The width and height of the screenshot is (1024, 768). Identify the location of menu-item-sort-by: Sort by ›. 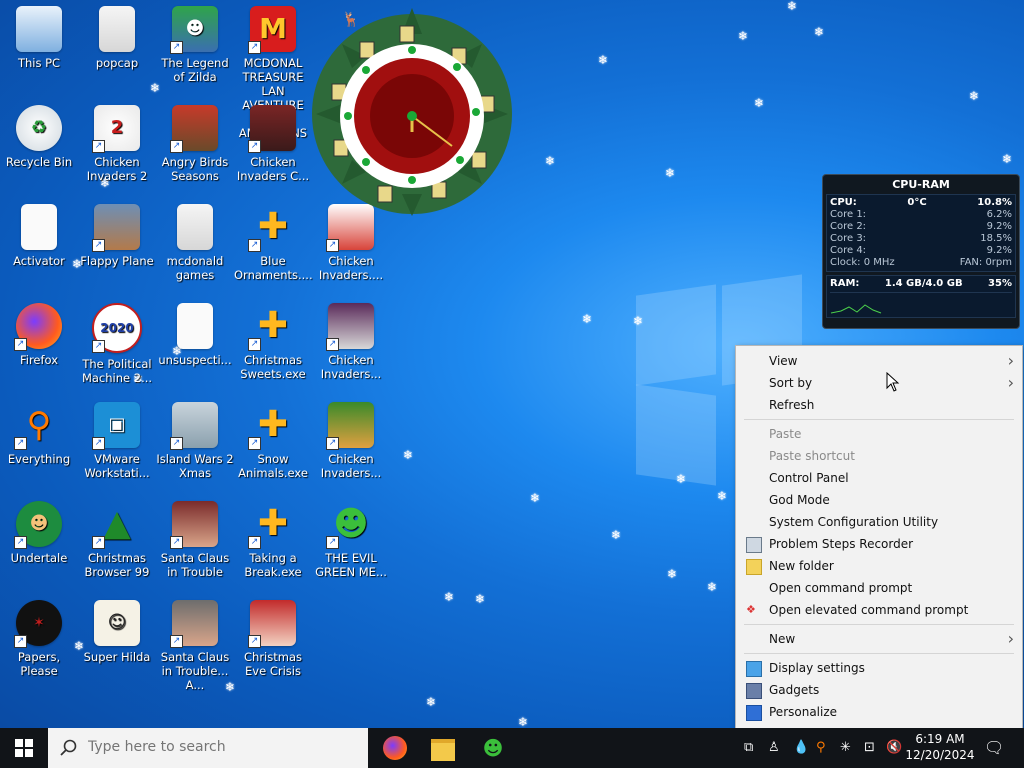
(879, 383).